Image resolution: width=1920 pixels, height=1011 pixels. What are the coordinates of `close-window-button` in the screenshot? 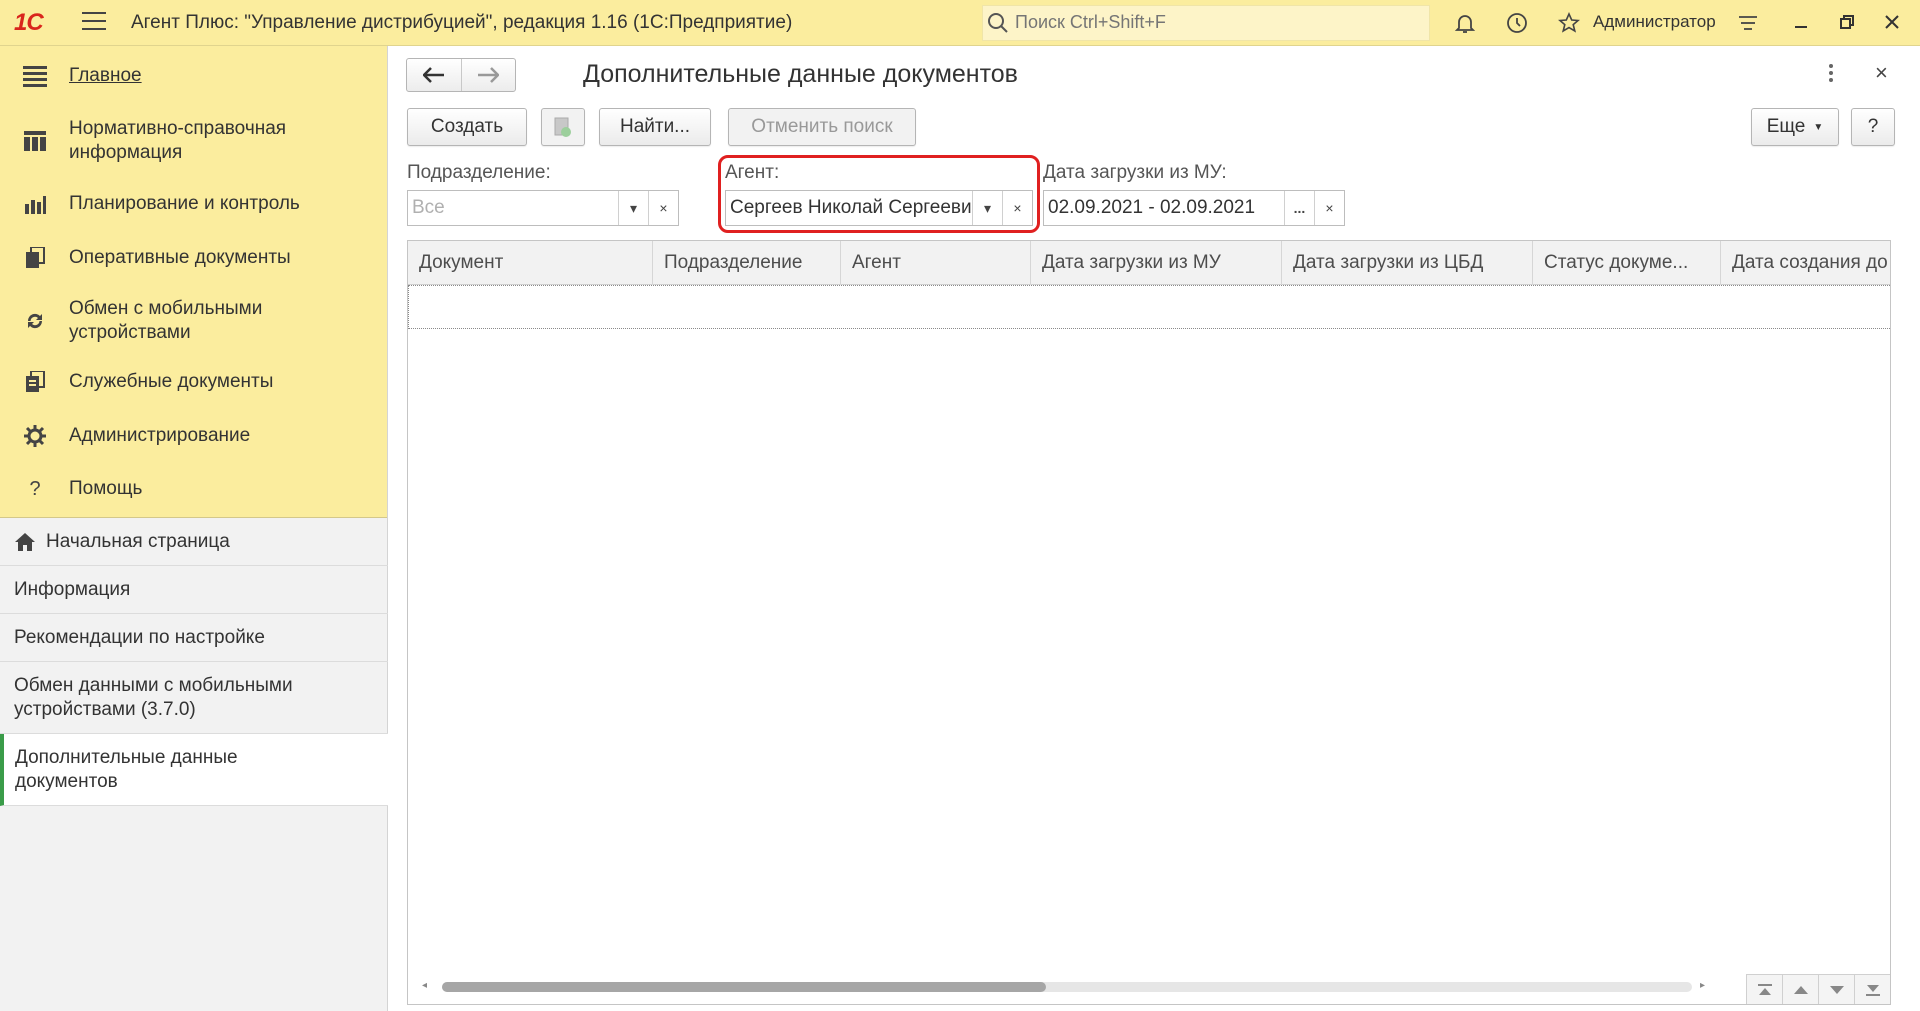 It's located at (1892, 23).